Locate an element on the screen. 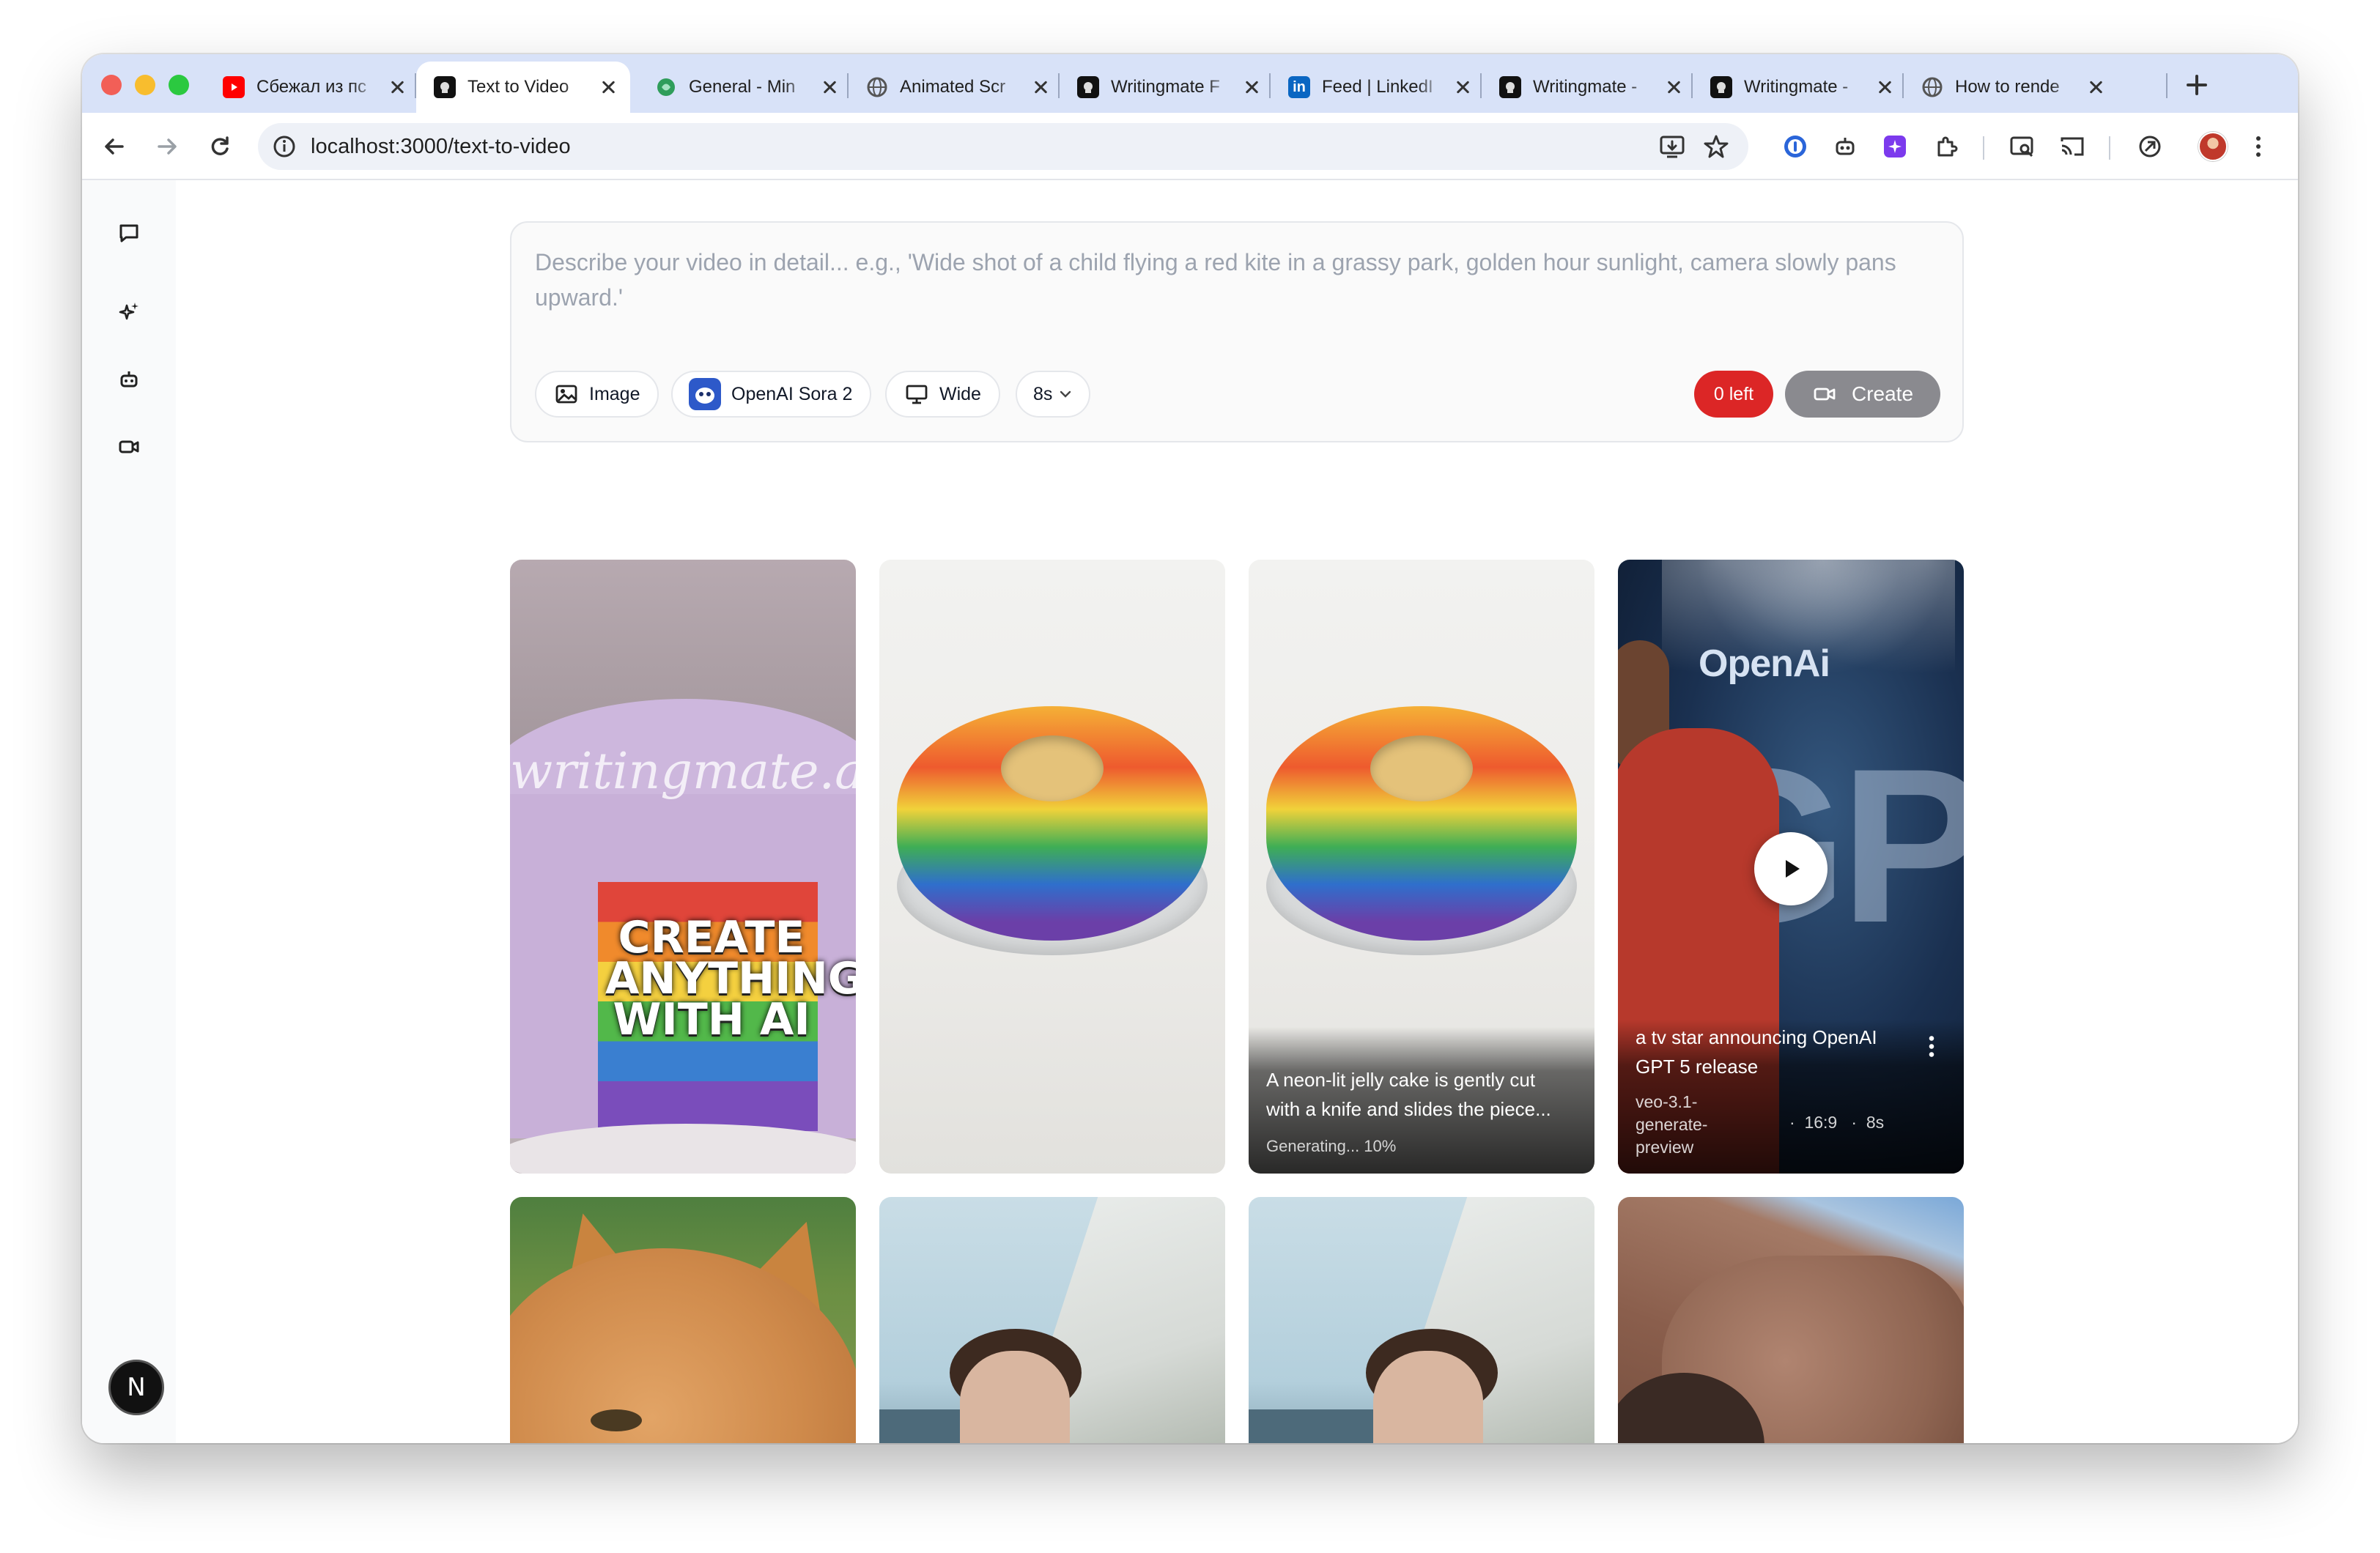  youtube-icon is located at coordinates (234, 87).